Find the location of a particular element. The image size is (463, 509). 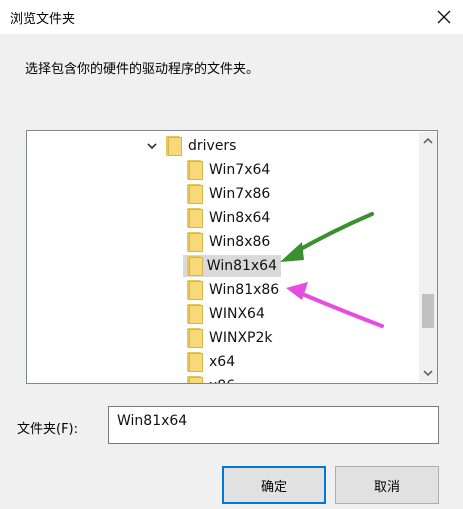

title-bar: 浏览文件夹 is located at coordinates (231, 17).